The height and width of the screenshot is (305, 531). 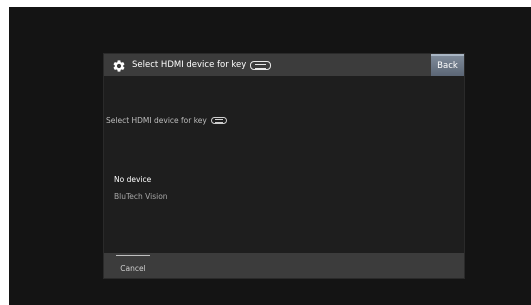 I want to click on device-list: No device BluTech Vision, so click(x=141, y=188).